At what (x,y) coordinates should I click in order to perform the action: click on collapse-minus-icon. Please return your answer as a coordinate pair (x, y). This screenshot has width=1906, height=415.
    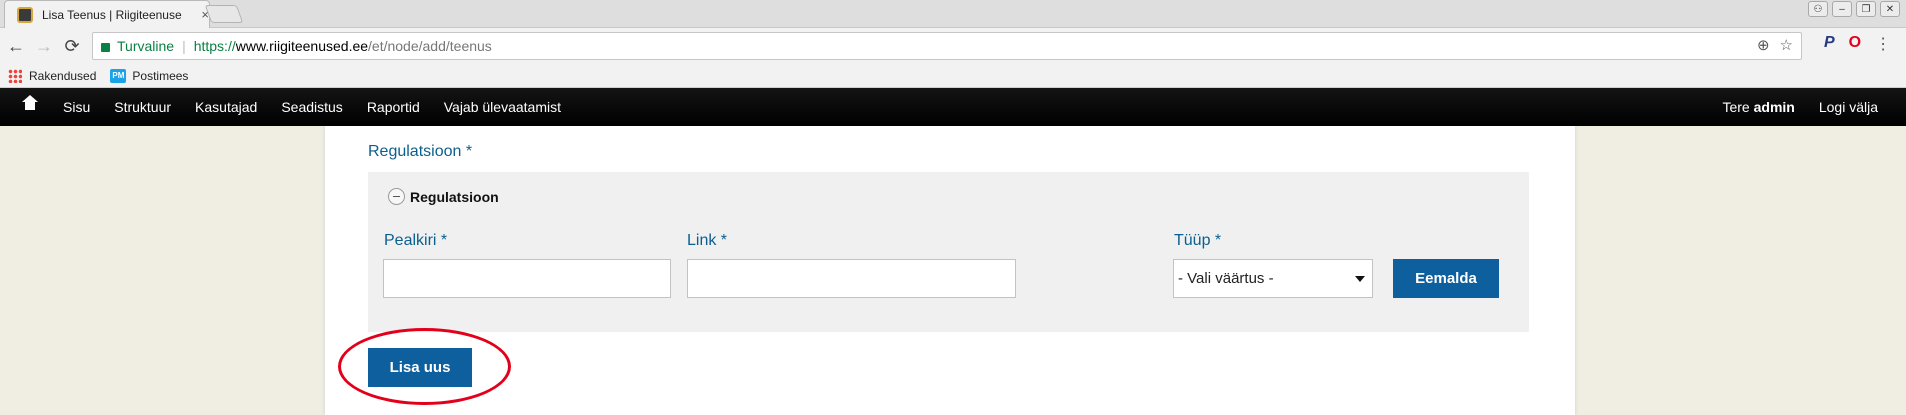
    Looking at the image, I should click on (396, 196).